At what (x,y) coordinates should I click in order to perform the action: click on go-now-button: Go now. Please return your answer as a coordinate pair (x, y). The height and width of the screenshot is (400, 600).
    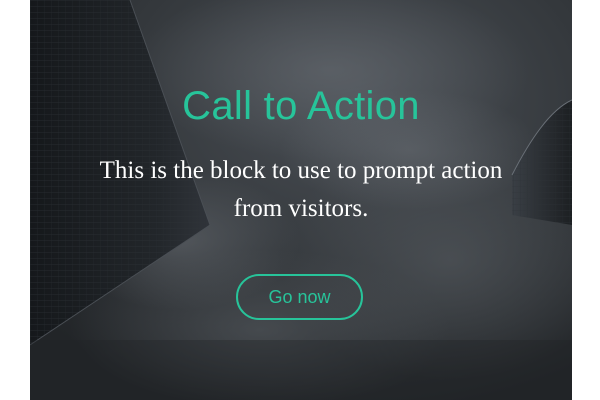
    Looking at the image, I should click on (299, 297).